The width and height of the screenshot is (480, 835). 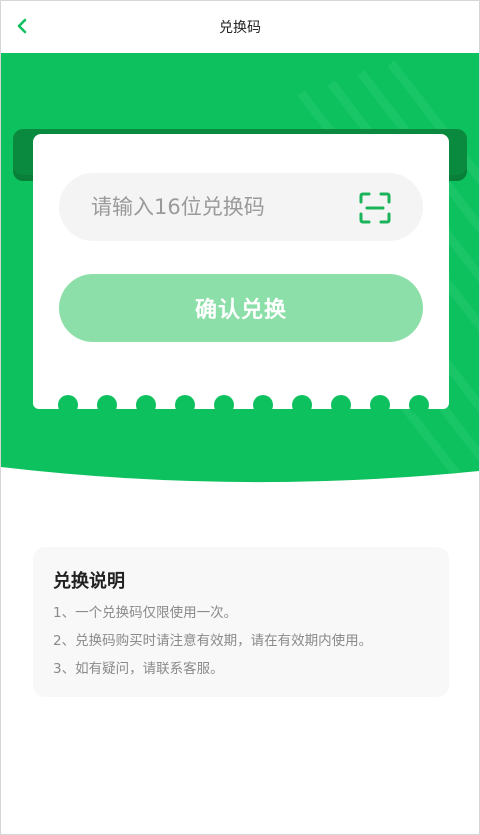 I want to click on instruction-item: 2、兑换码购买时请注意有效期，请在有效期内使用。, so click(x=213, y=641).